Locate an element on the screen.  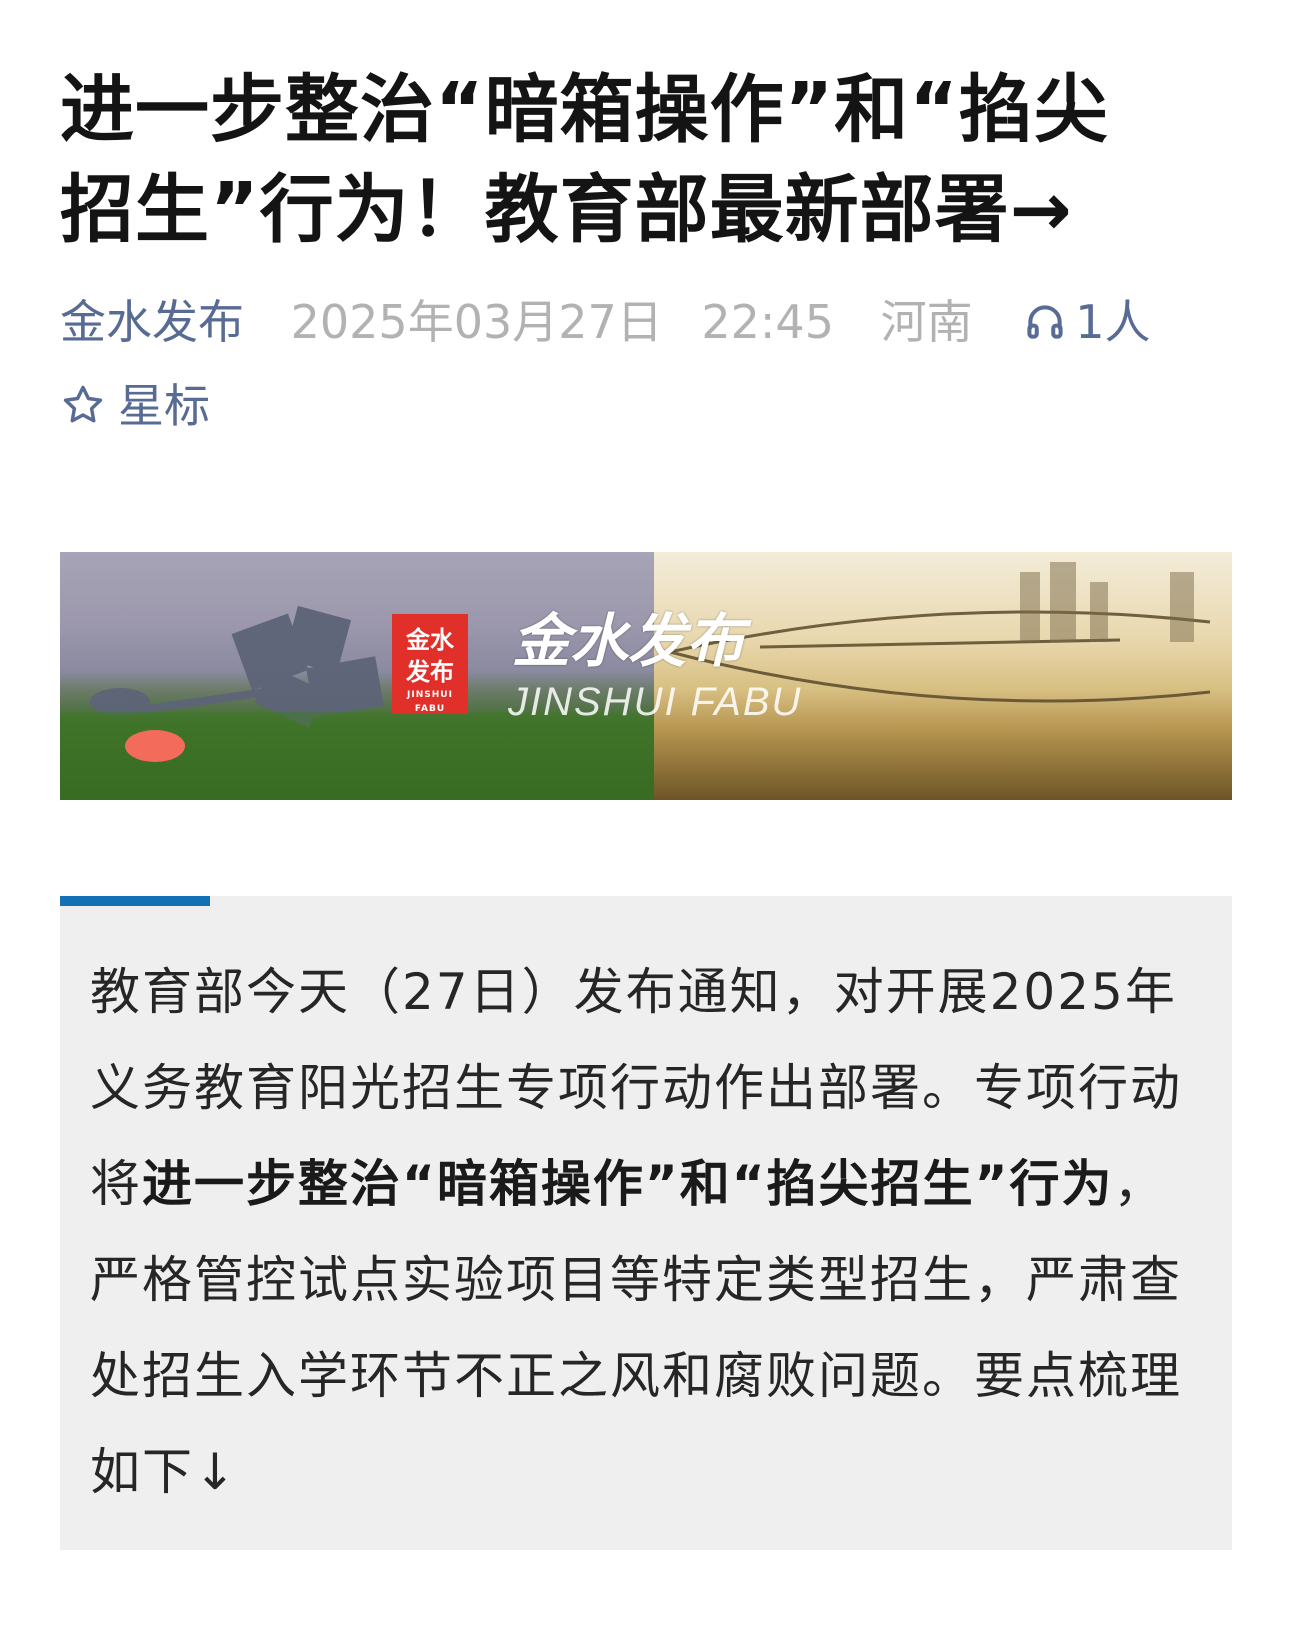
summary-accent-bar is located at coordinates (135, 901).